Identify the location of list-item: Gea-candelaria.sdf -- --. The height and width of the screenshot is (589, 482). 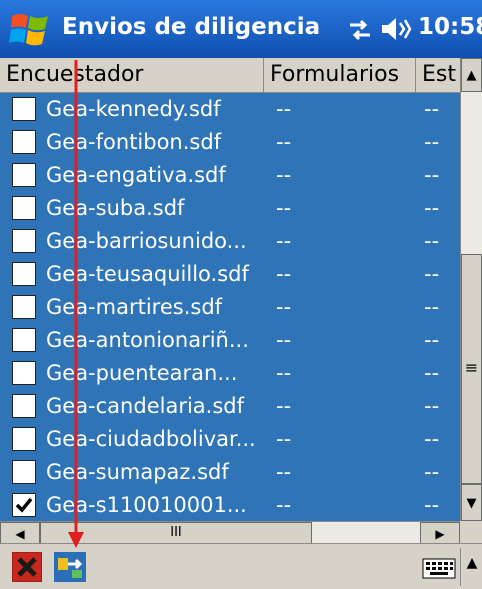
(230, 406).